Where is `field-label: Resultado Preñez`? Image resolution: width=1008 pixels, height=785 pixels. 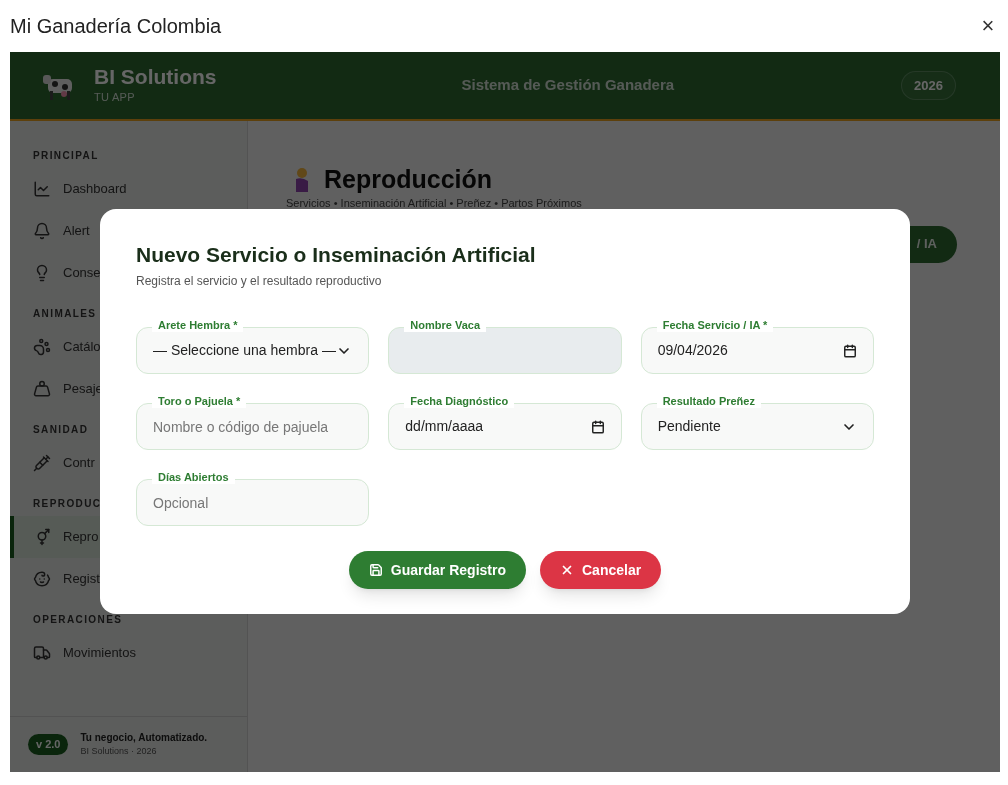
field-label: Resultado Preñez is located at coordinates (708, 401).